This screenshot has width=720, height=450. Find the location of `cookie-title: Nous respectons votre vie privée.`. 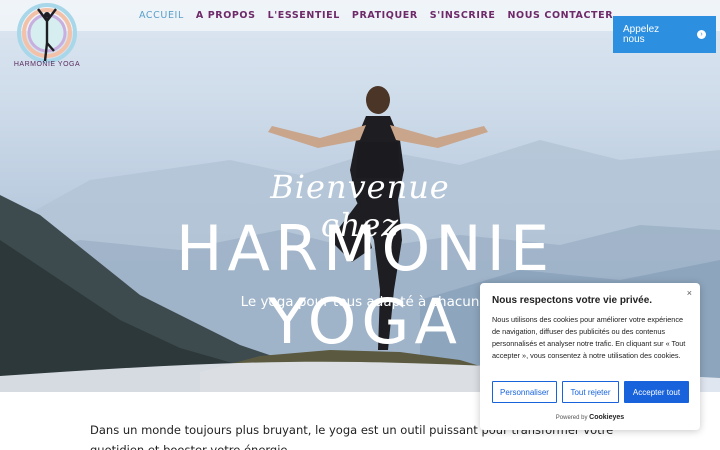

cookie-title: Nous respectons votre vie privée. is located at coordinates (572, 300).